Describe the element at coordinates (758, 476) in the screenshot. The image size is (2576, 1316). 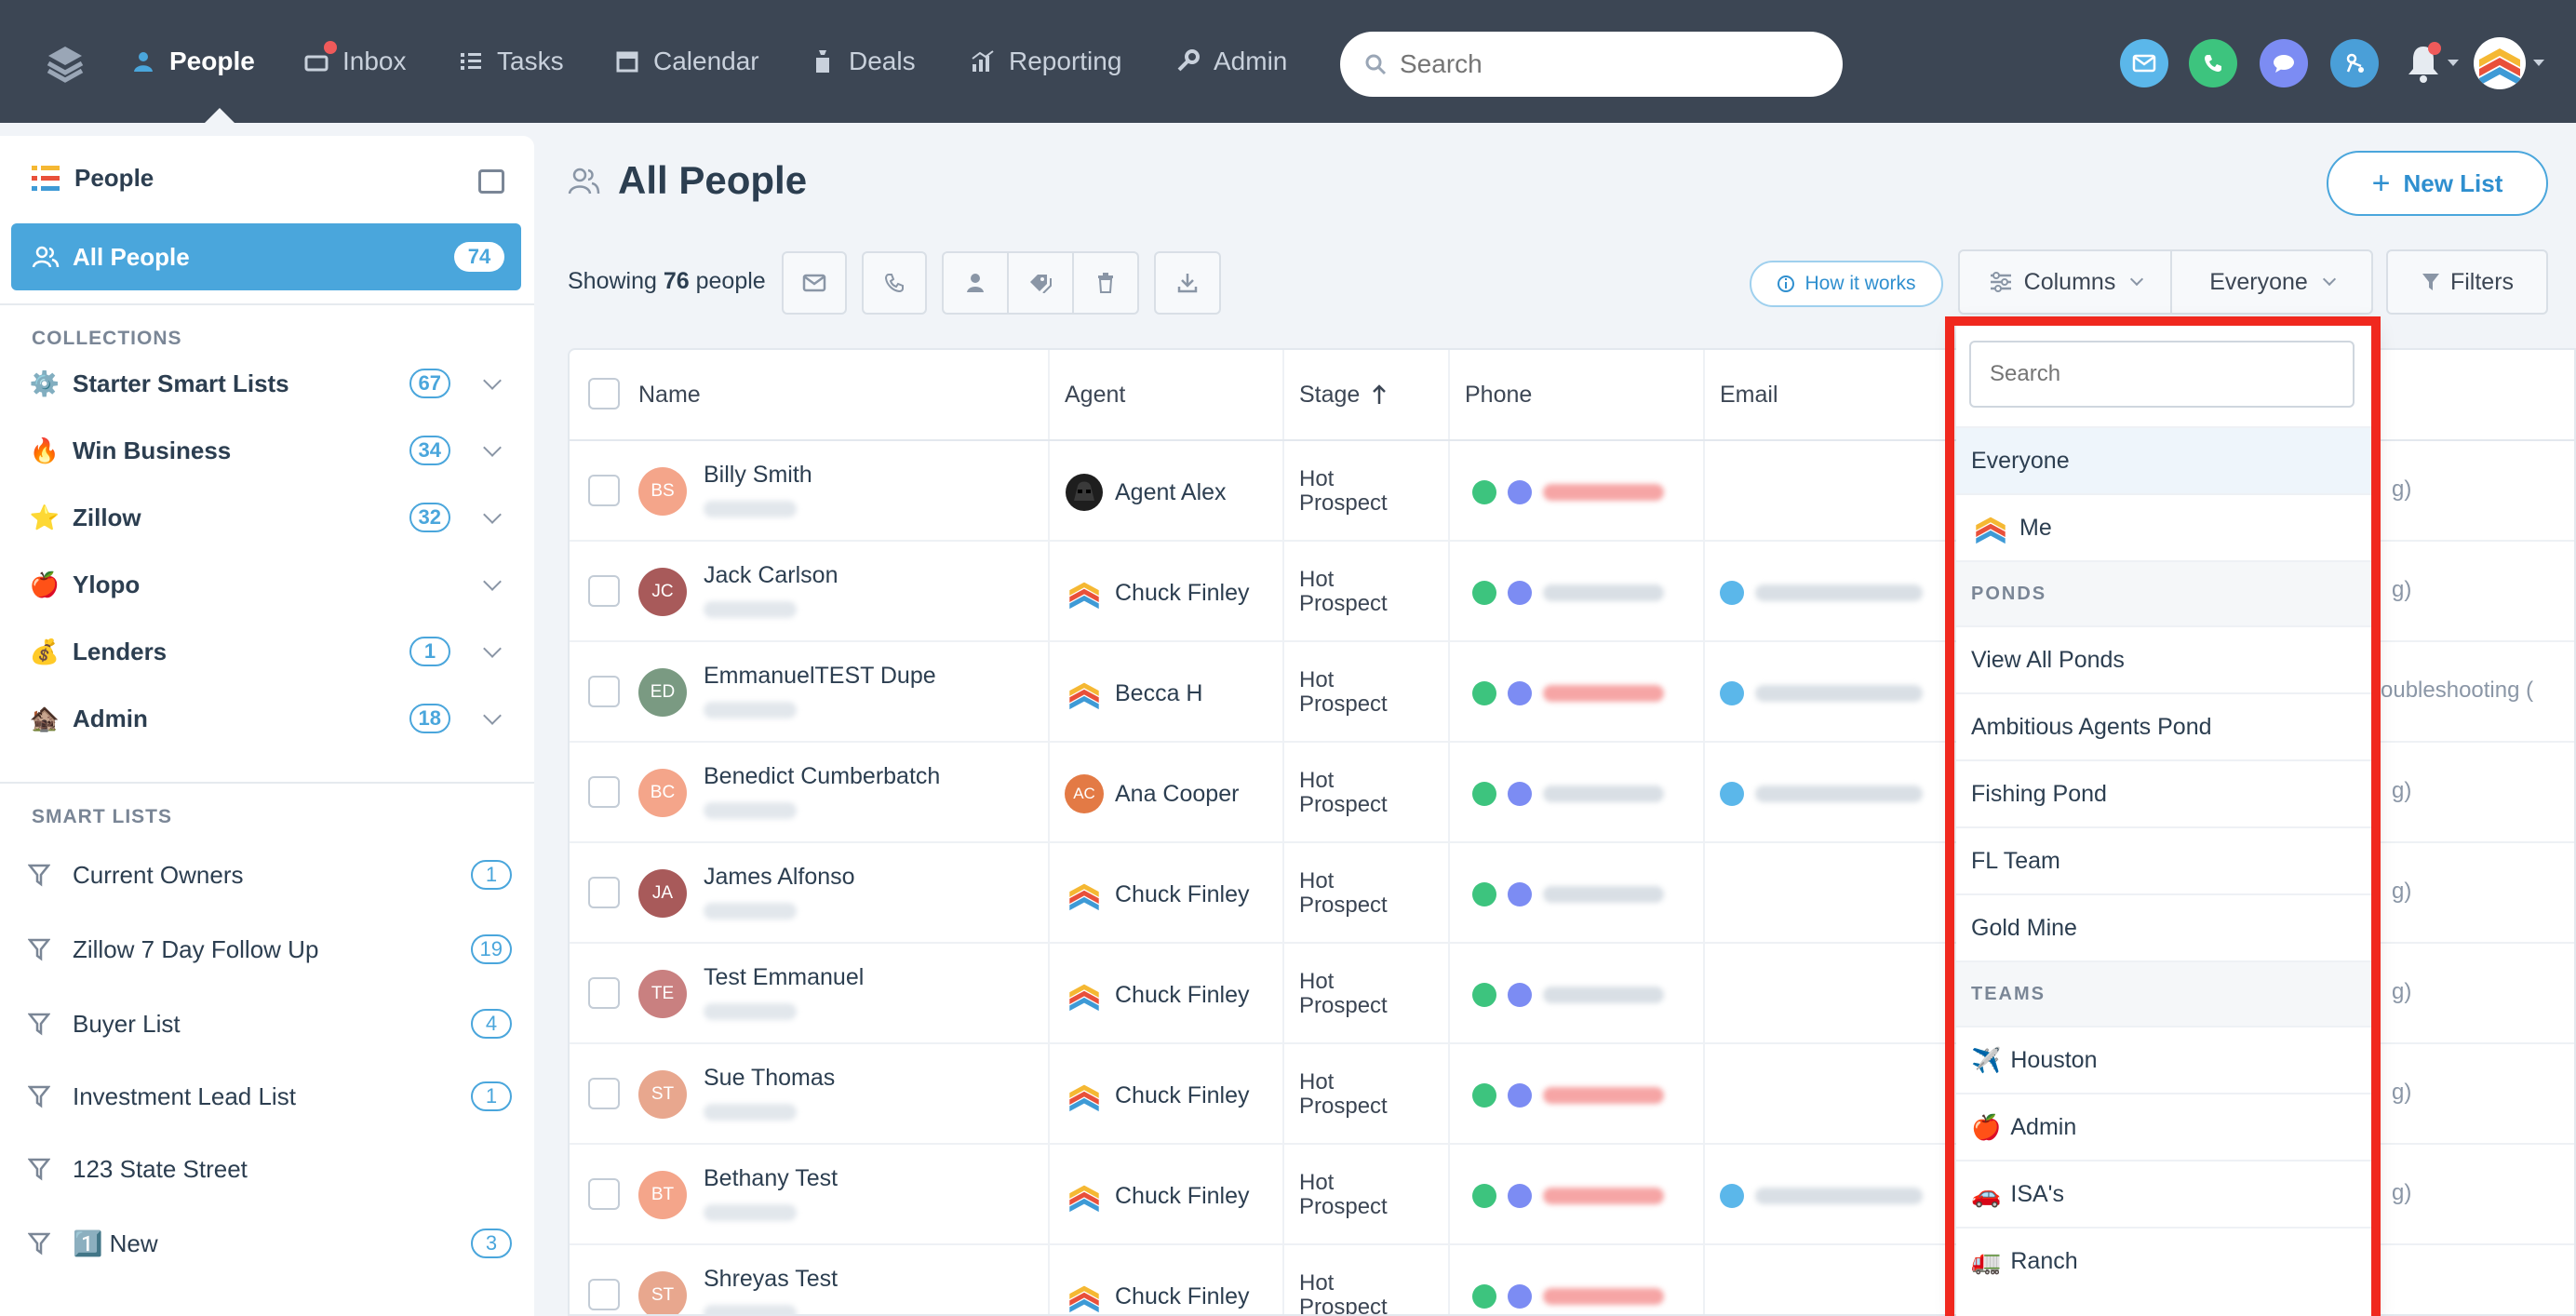
I see `person-name-link: Billy Smith` at that location.